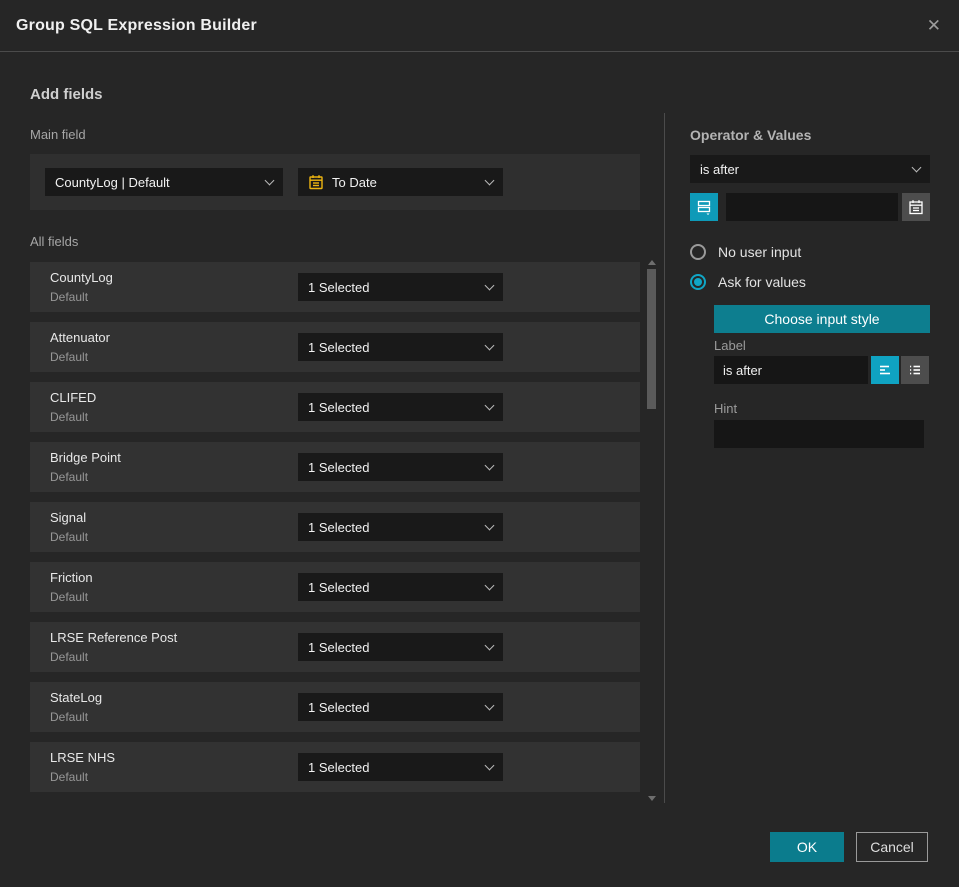 The image size is (959, 887). I want to click on field-row: LRSE NHS Default 1 Selected, so click(335, 767).